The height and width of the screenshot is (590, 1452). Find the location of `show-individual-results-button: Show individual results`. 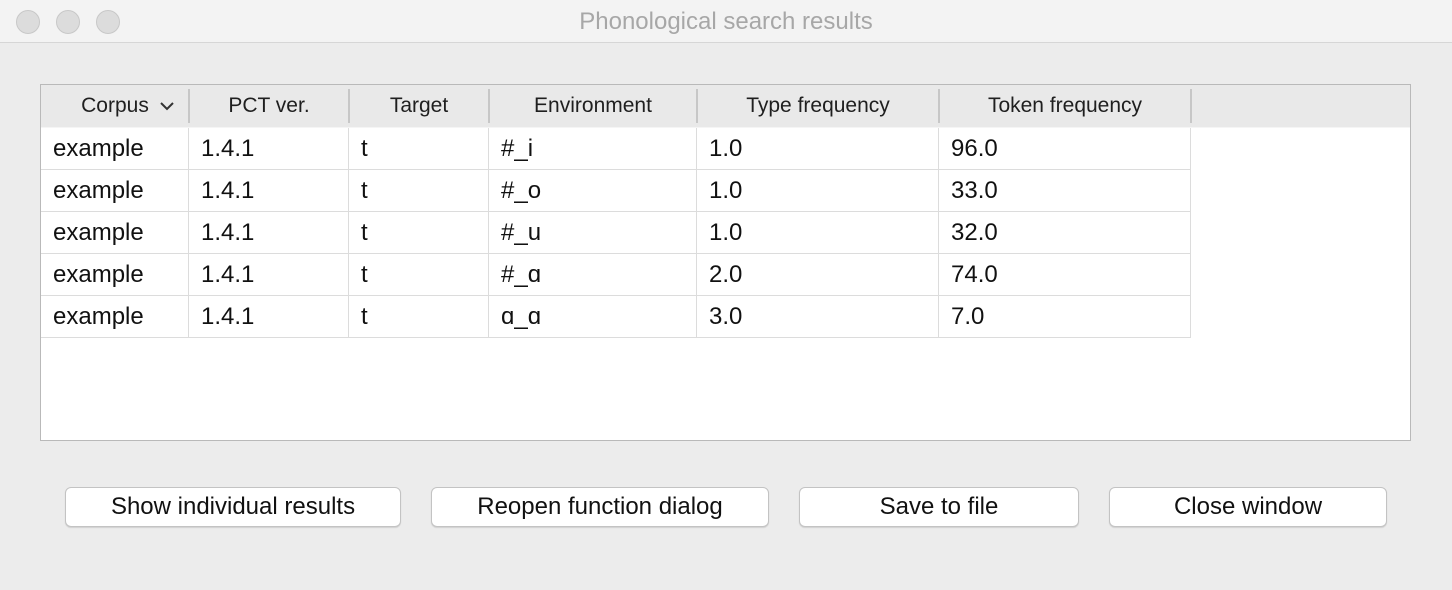

show-individual-results-button: Show individual results is located at coordinates (233, 507).